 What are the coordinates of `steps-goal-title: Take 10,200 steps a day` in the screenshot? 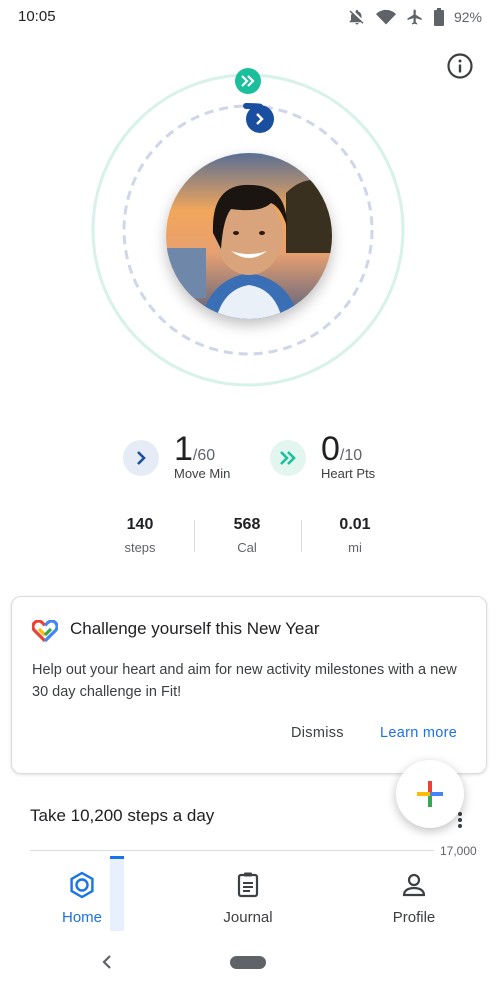 It's located at (122, 815).